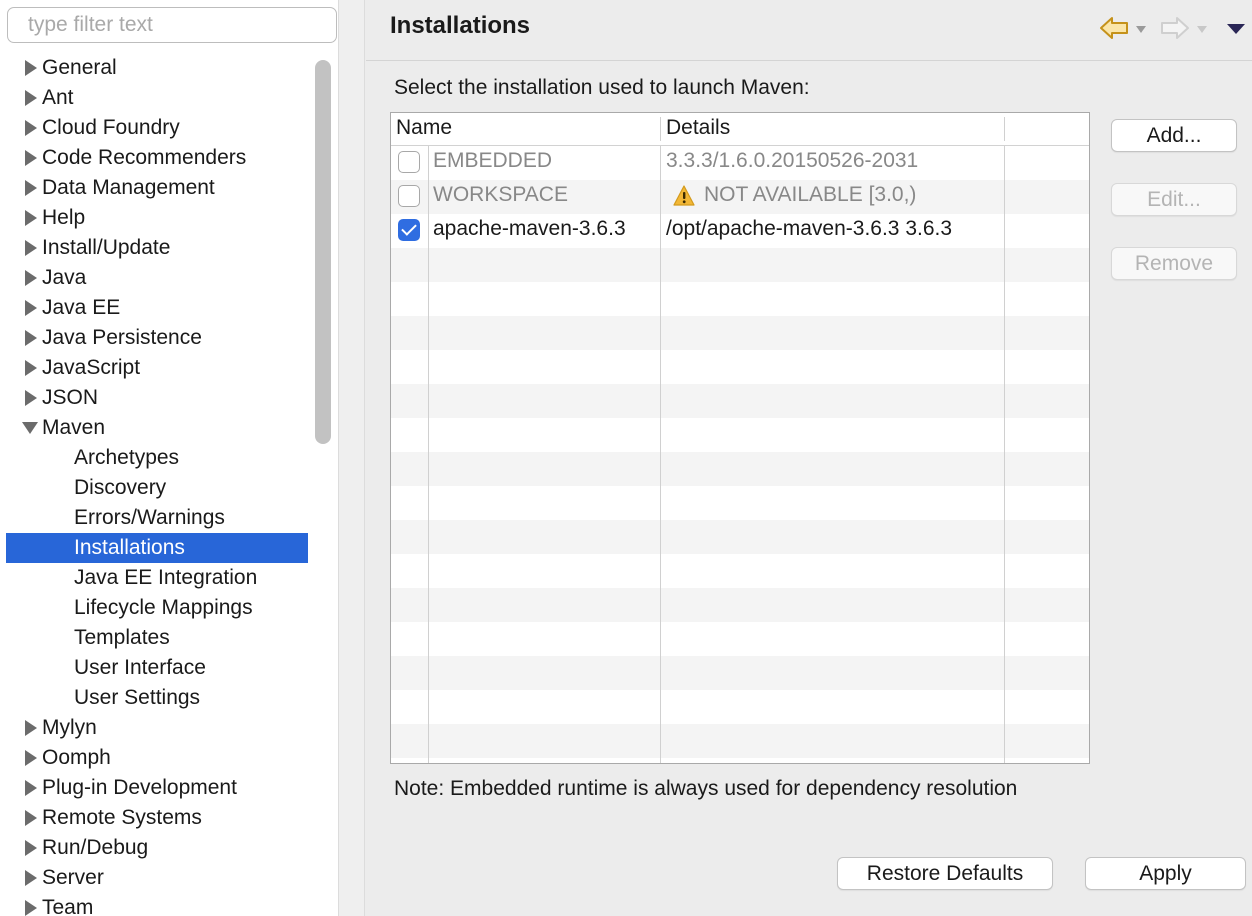 This screenshot has height=916, width=1252. Describe the element at coordinates (155, 158) in the screenshot. I see `tree-item-code-recommenders: Code Recommenders` at that location.